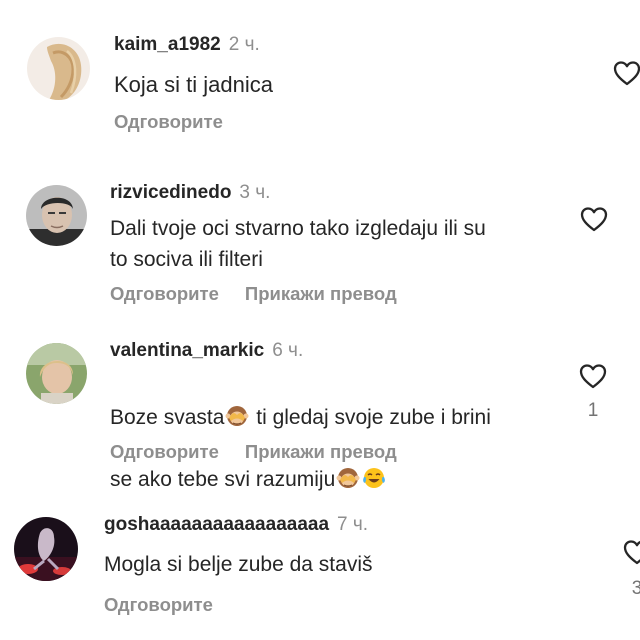  I want to click on username: goshaaaaaaaaaaaaaaaaa, so click(216, 524).